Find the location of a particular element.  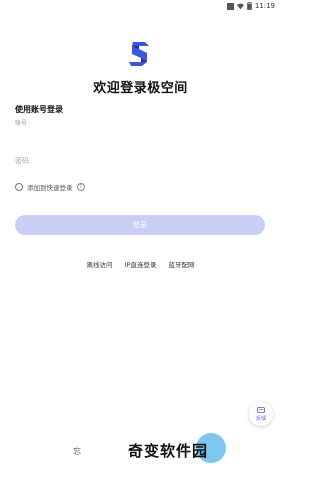

status-time: 11:19 is located at coordinates (264, 6).